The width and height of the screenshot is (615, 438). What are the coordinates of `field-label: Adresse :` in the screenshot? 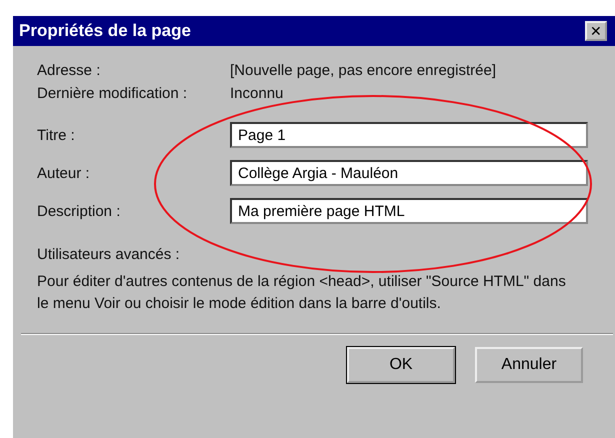 It's located at (69, 70).